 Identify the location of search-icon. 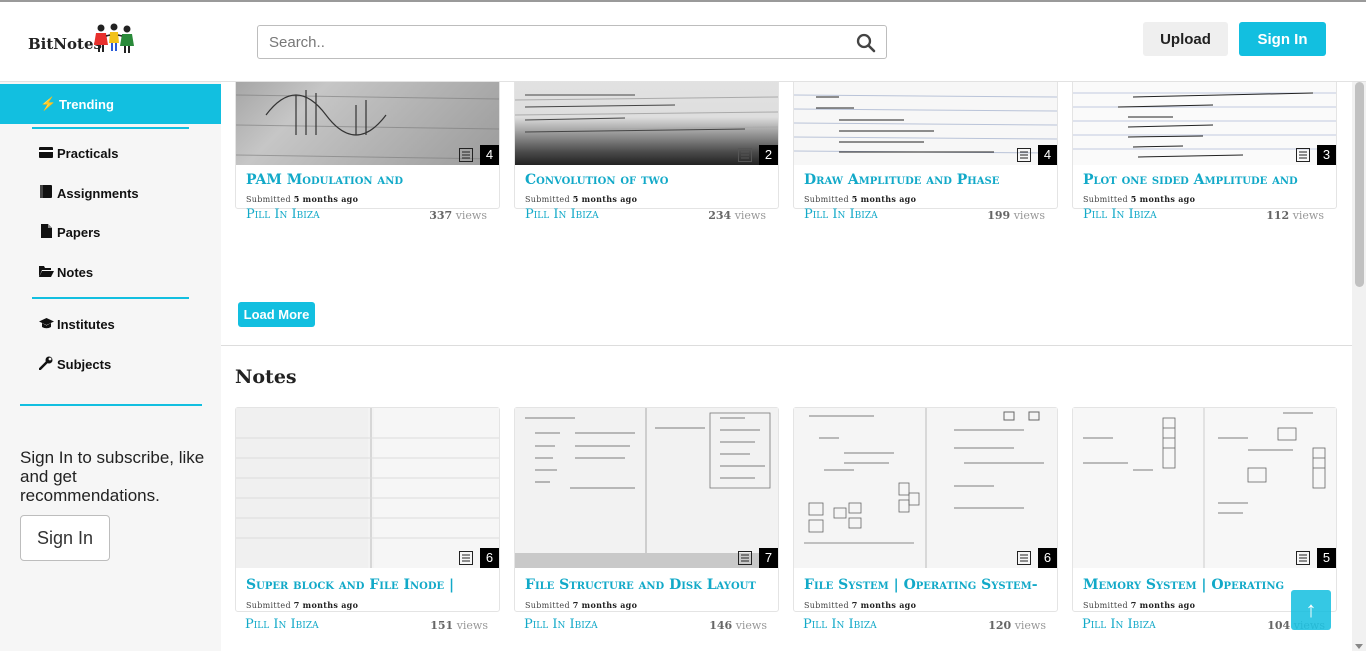
(866, 43).